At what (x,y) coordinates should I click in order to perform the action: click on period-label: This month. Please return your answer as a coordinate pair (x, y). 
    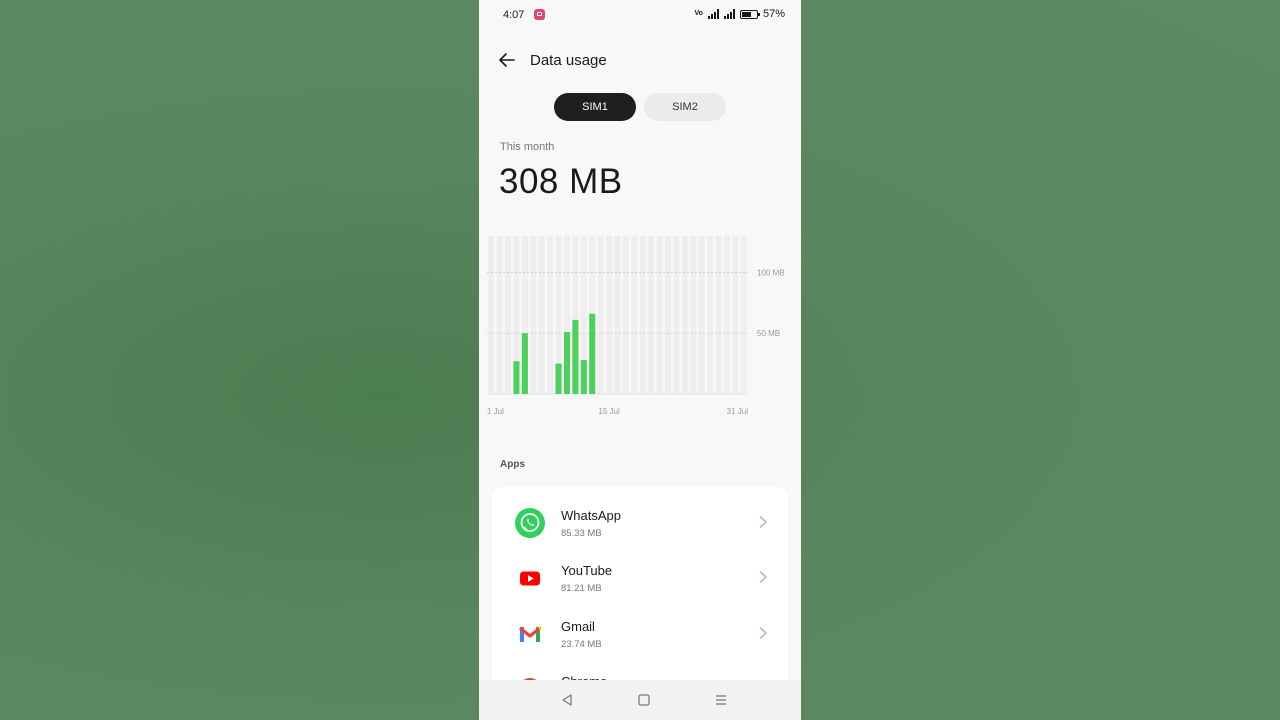
    Looking at the image, I should click on (527, 147).